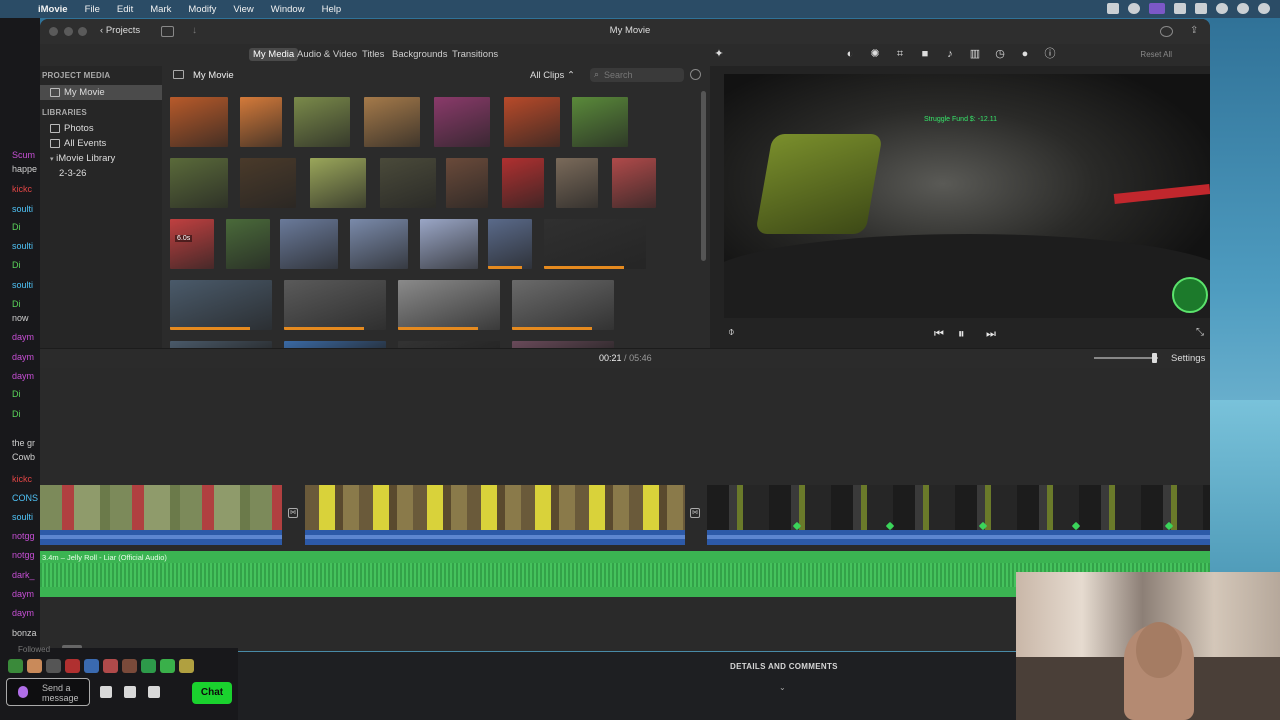 This screenshot has width=1280, height=720. Describe the element at coordinates (900, 54) in the screenshot. I see `crop-icon: ⌗` at that location.